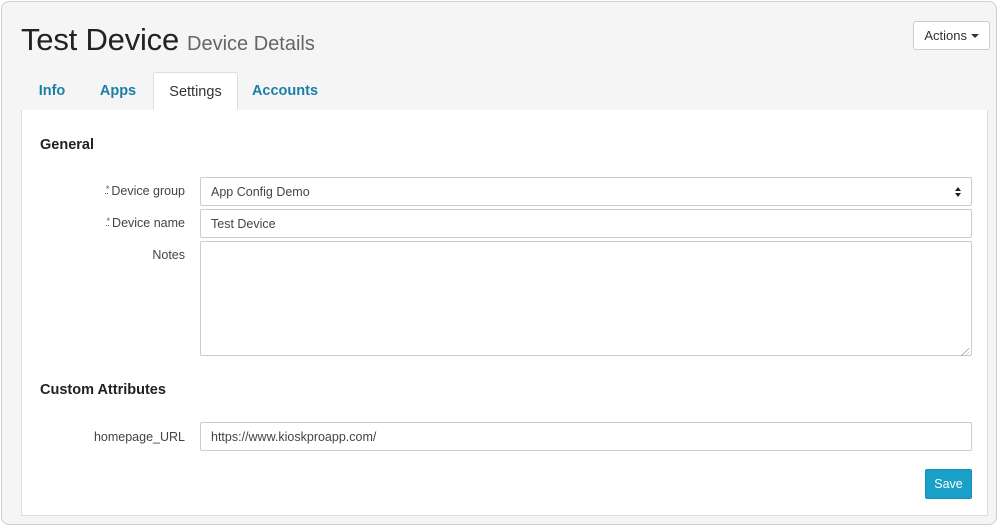 The width and height of the screenshot is (1000, 528). Describe the element at coordinates (586, 436) in the screenshot. I see `homepage-url-input` at that location.